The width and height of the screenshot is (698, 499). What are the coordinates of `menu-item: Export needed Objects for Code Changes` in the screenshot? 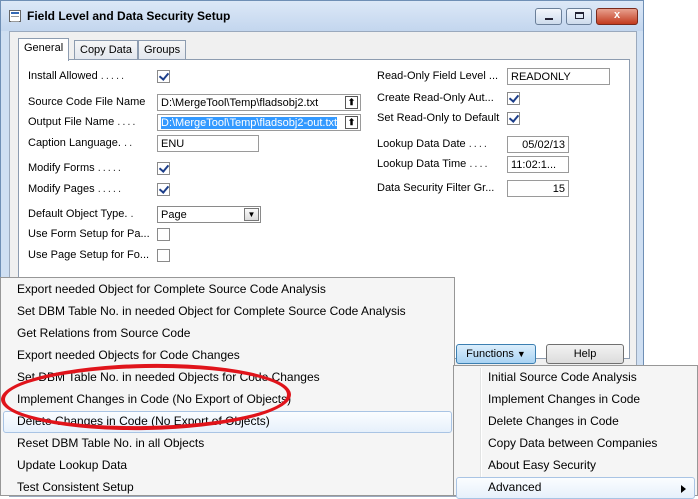 It's located at (227, 356).